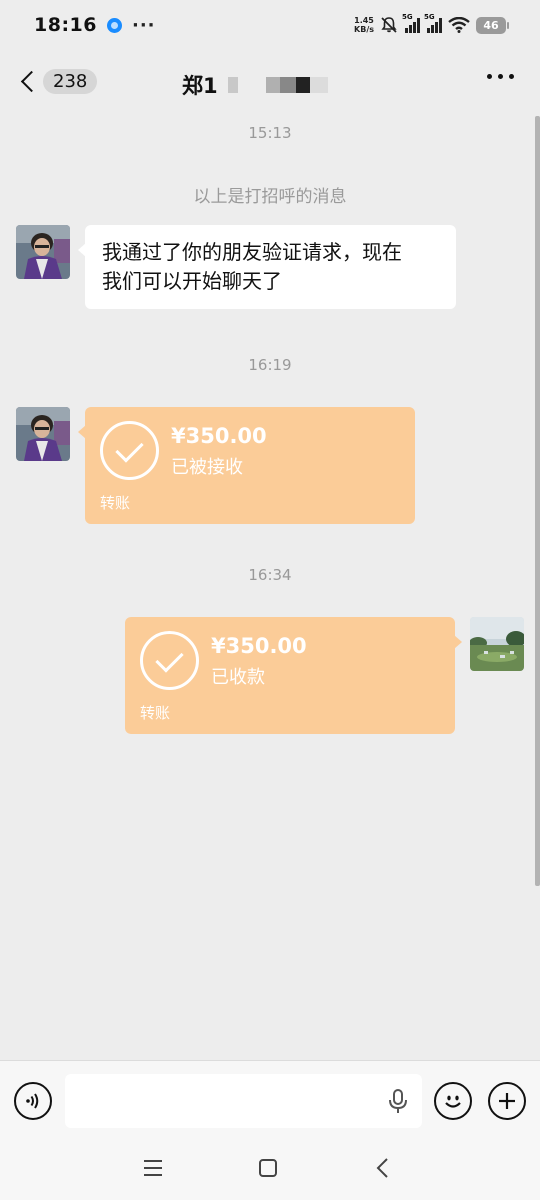  Describe the element at coordinates (252, 252) in the screenshot. I see `text-message-line: 我通过了你的朋友验证请求，现在` at that location.